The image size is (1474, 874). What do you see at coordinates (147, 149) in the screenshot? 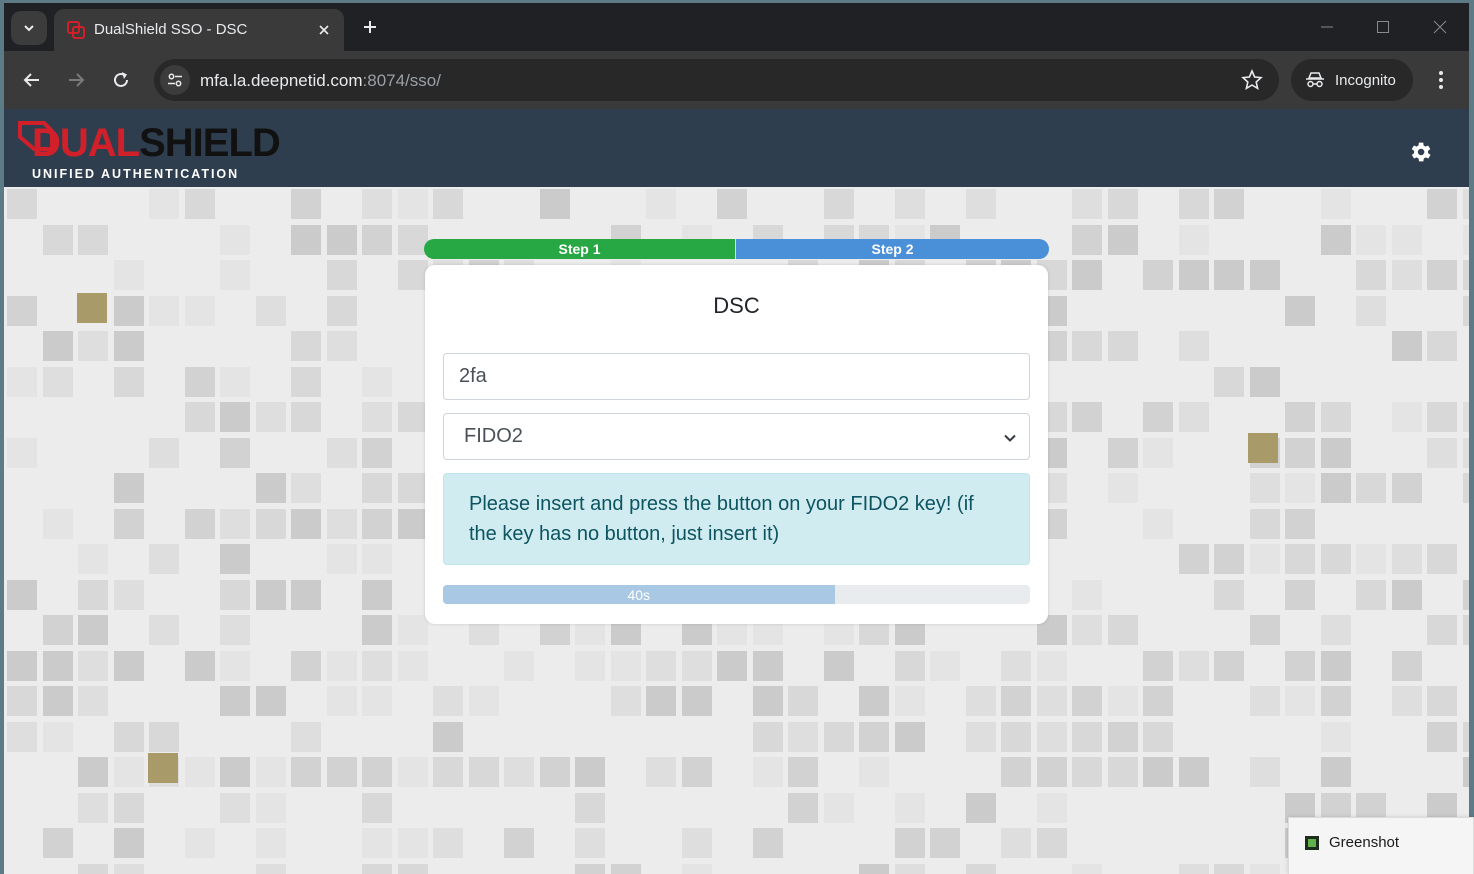
I see `dualshield-logo: DUALSHIELD UNIFIED AUTHENTICATION` at bounding box center [147, 149].